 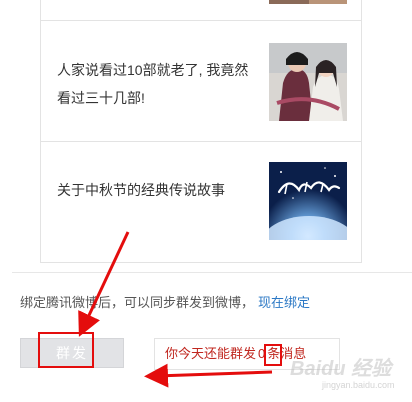 I want to click on article-title: 关于中秋节的经典传说故事, so click(x=141, y=190).